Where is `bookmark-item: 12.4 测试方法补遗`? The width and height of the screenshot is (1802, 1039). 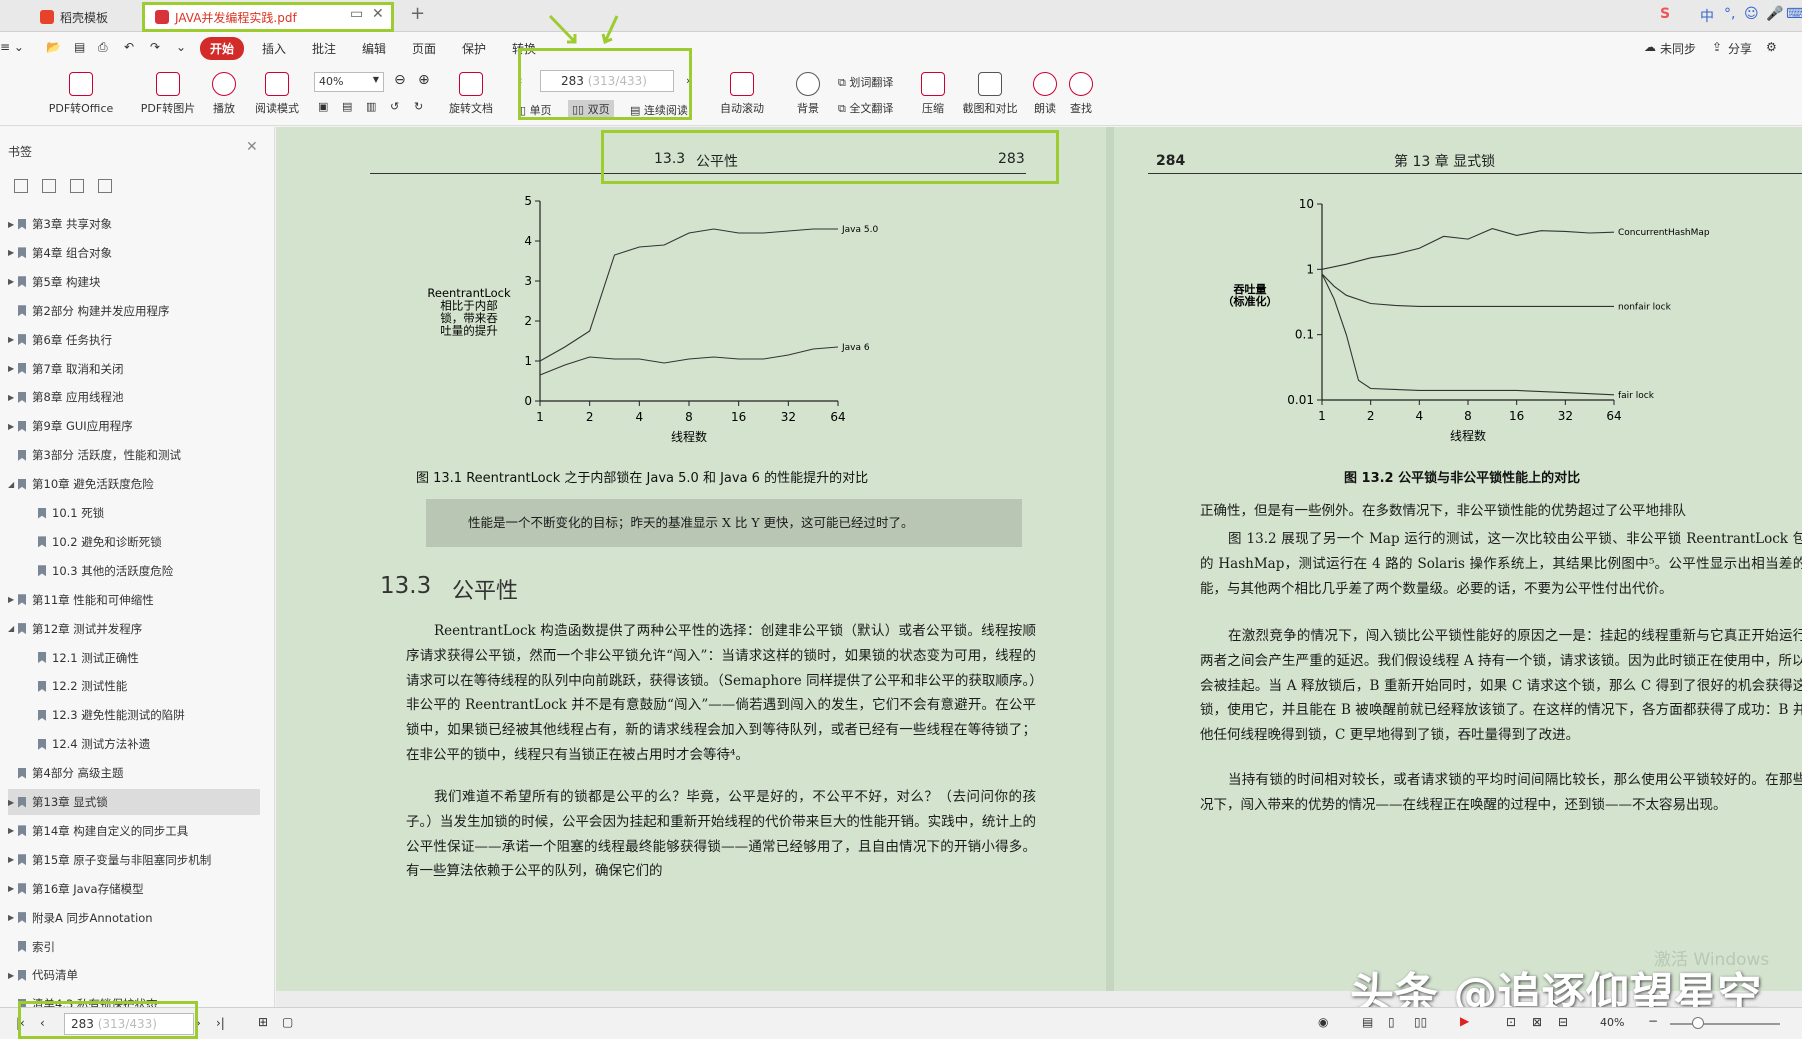
bookmark-item: 12.4 测试方法补遗 is located at coordinates (144, 744).